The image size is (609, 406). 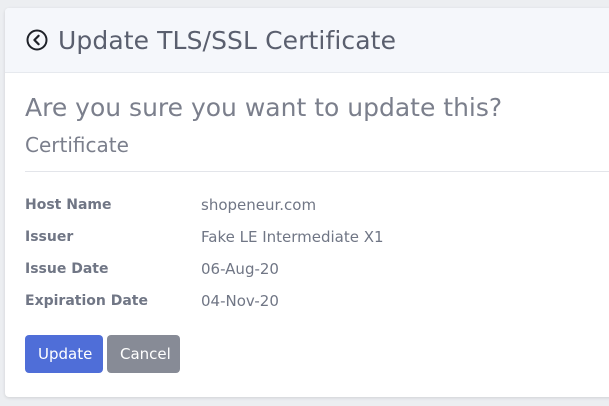 I want to click on confirm-question: Are you sure you want to update this?, so click(x=264, y=107).